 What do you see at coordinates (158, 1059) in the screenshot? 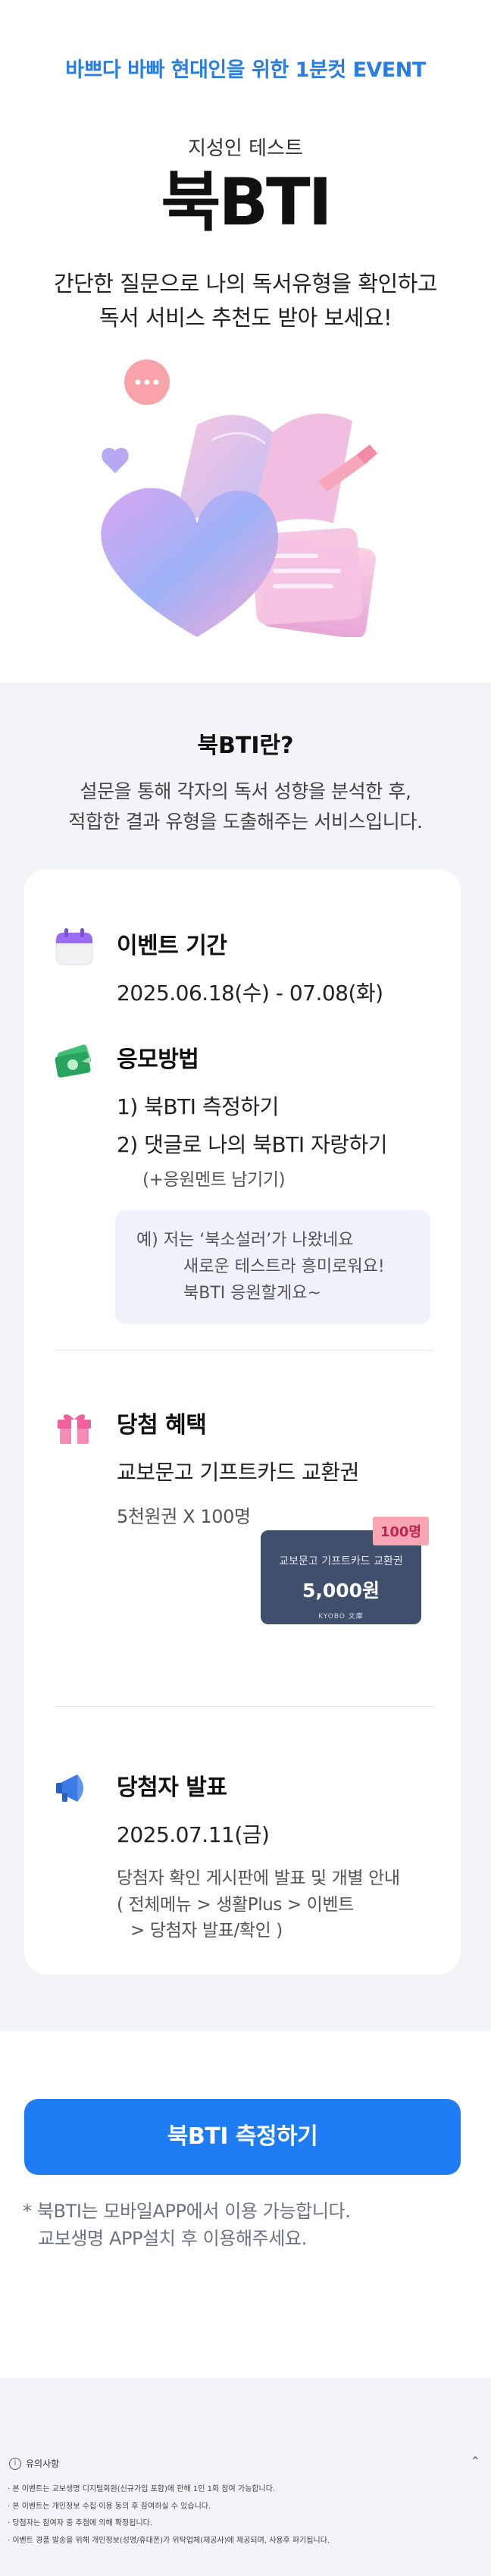
I see `method-title: 응모방법` at bounding box center [158, 1059].